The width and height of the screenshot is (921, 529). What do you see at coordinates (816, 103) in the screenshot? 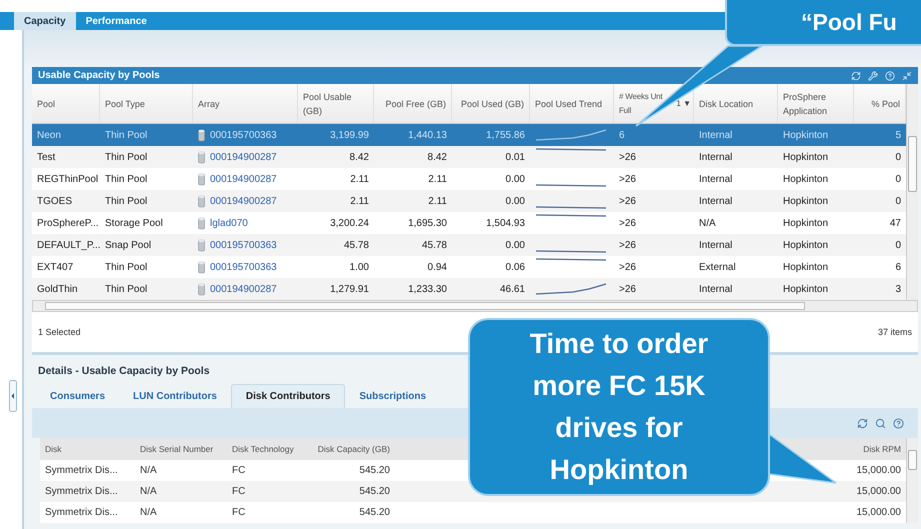
I see `column-header: ProSphere Application` at bounding box center [816, 103].